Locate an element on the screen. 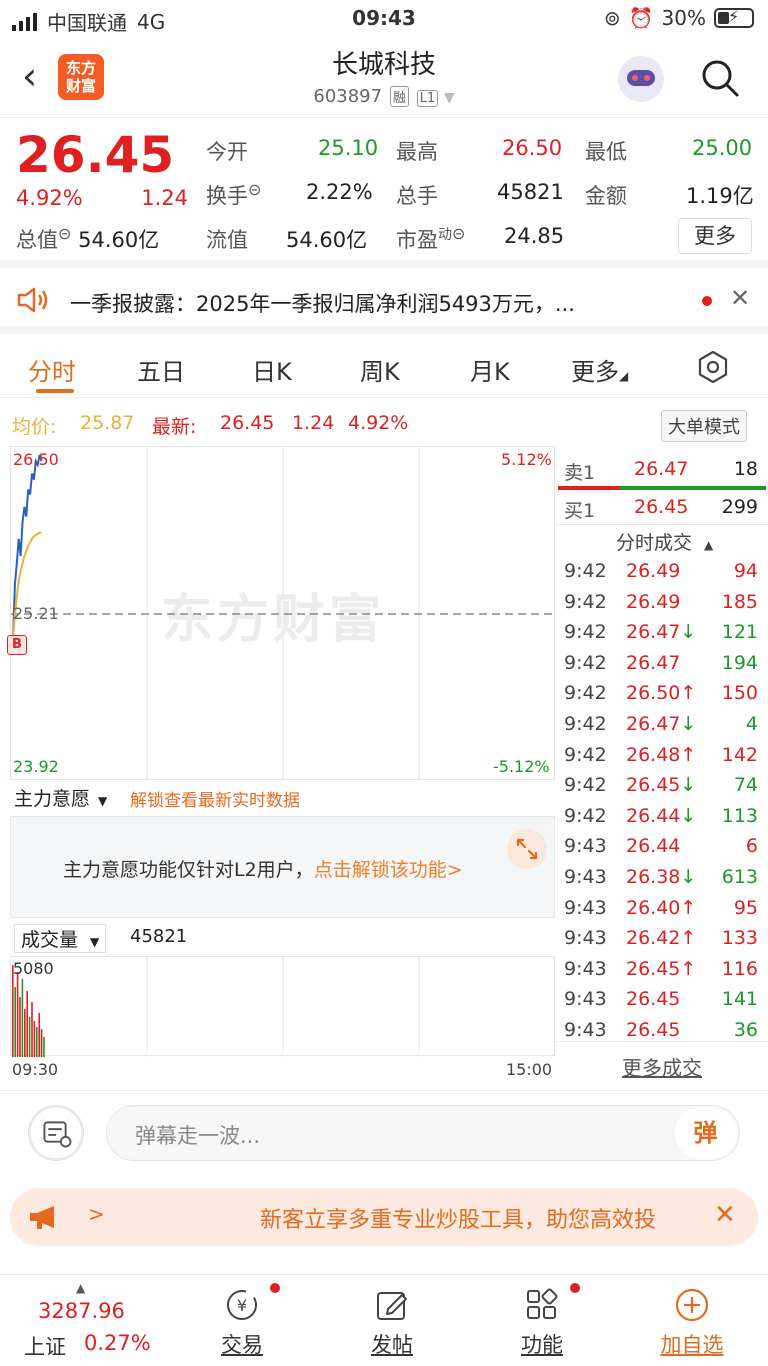  trade-qty: 36 is located at coordinates (745, 1030).